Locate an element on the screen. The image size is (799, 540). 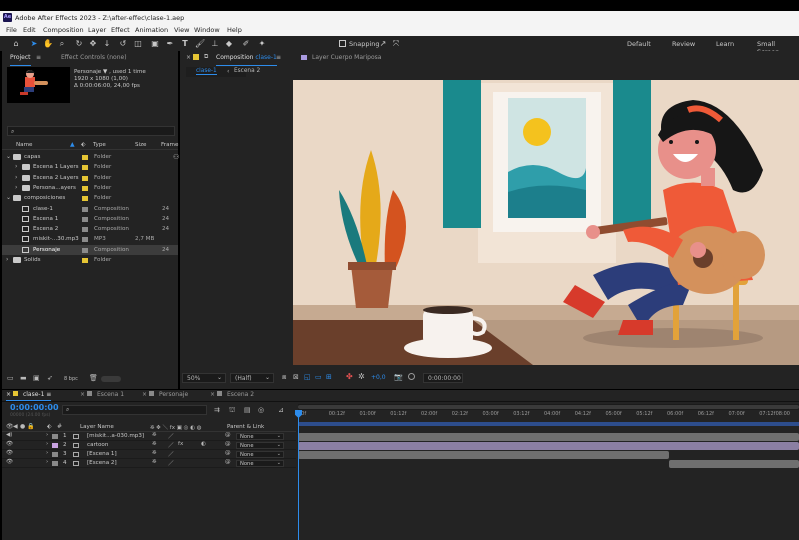
project-item-row: › Escena 2 Layers Folder is located at coordinates (90, 178).